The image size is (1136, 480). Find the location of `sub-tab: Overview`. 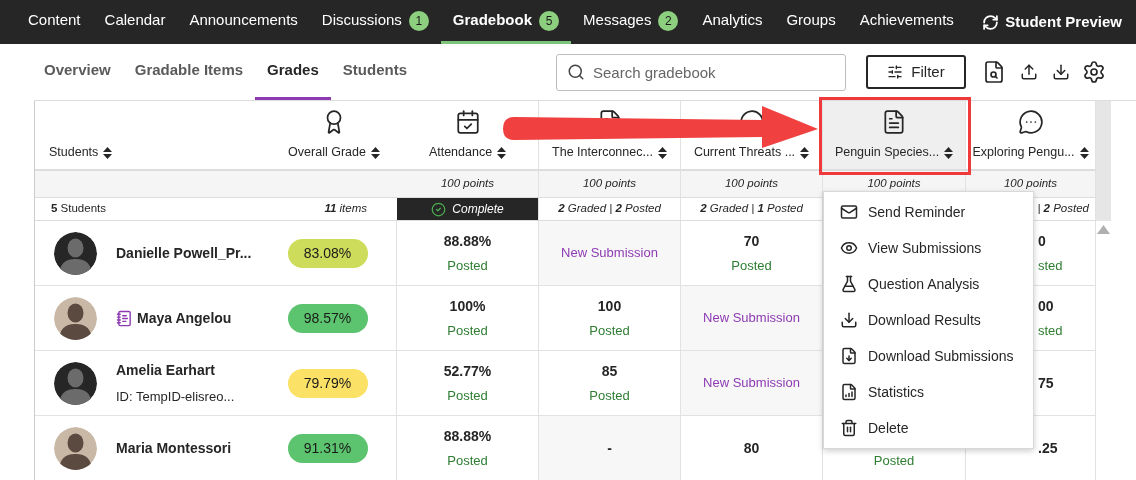

sub-tab: Overview is located at coordinates (77, 72).